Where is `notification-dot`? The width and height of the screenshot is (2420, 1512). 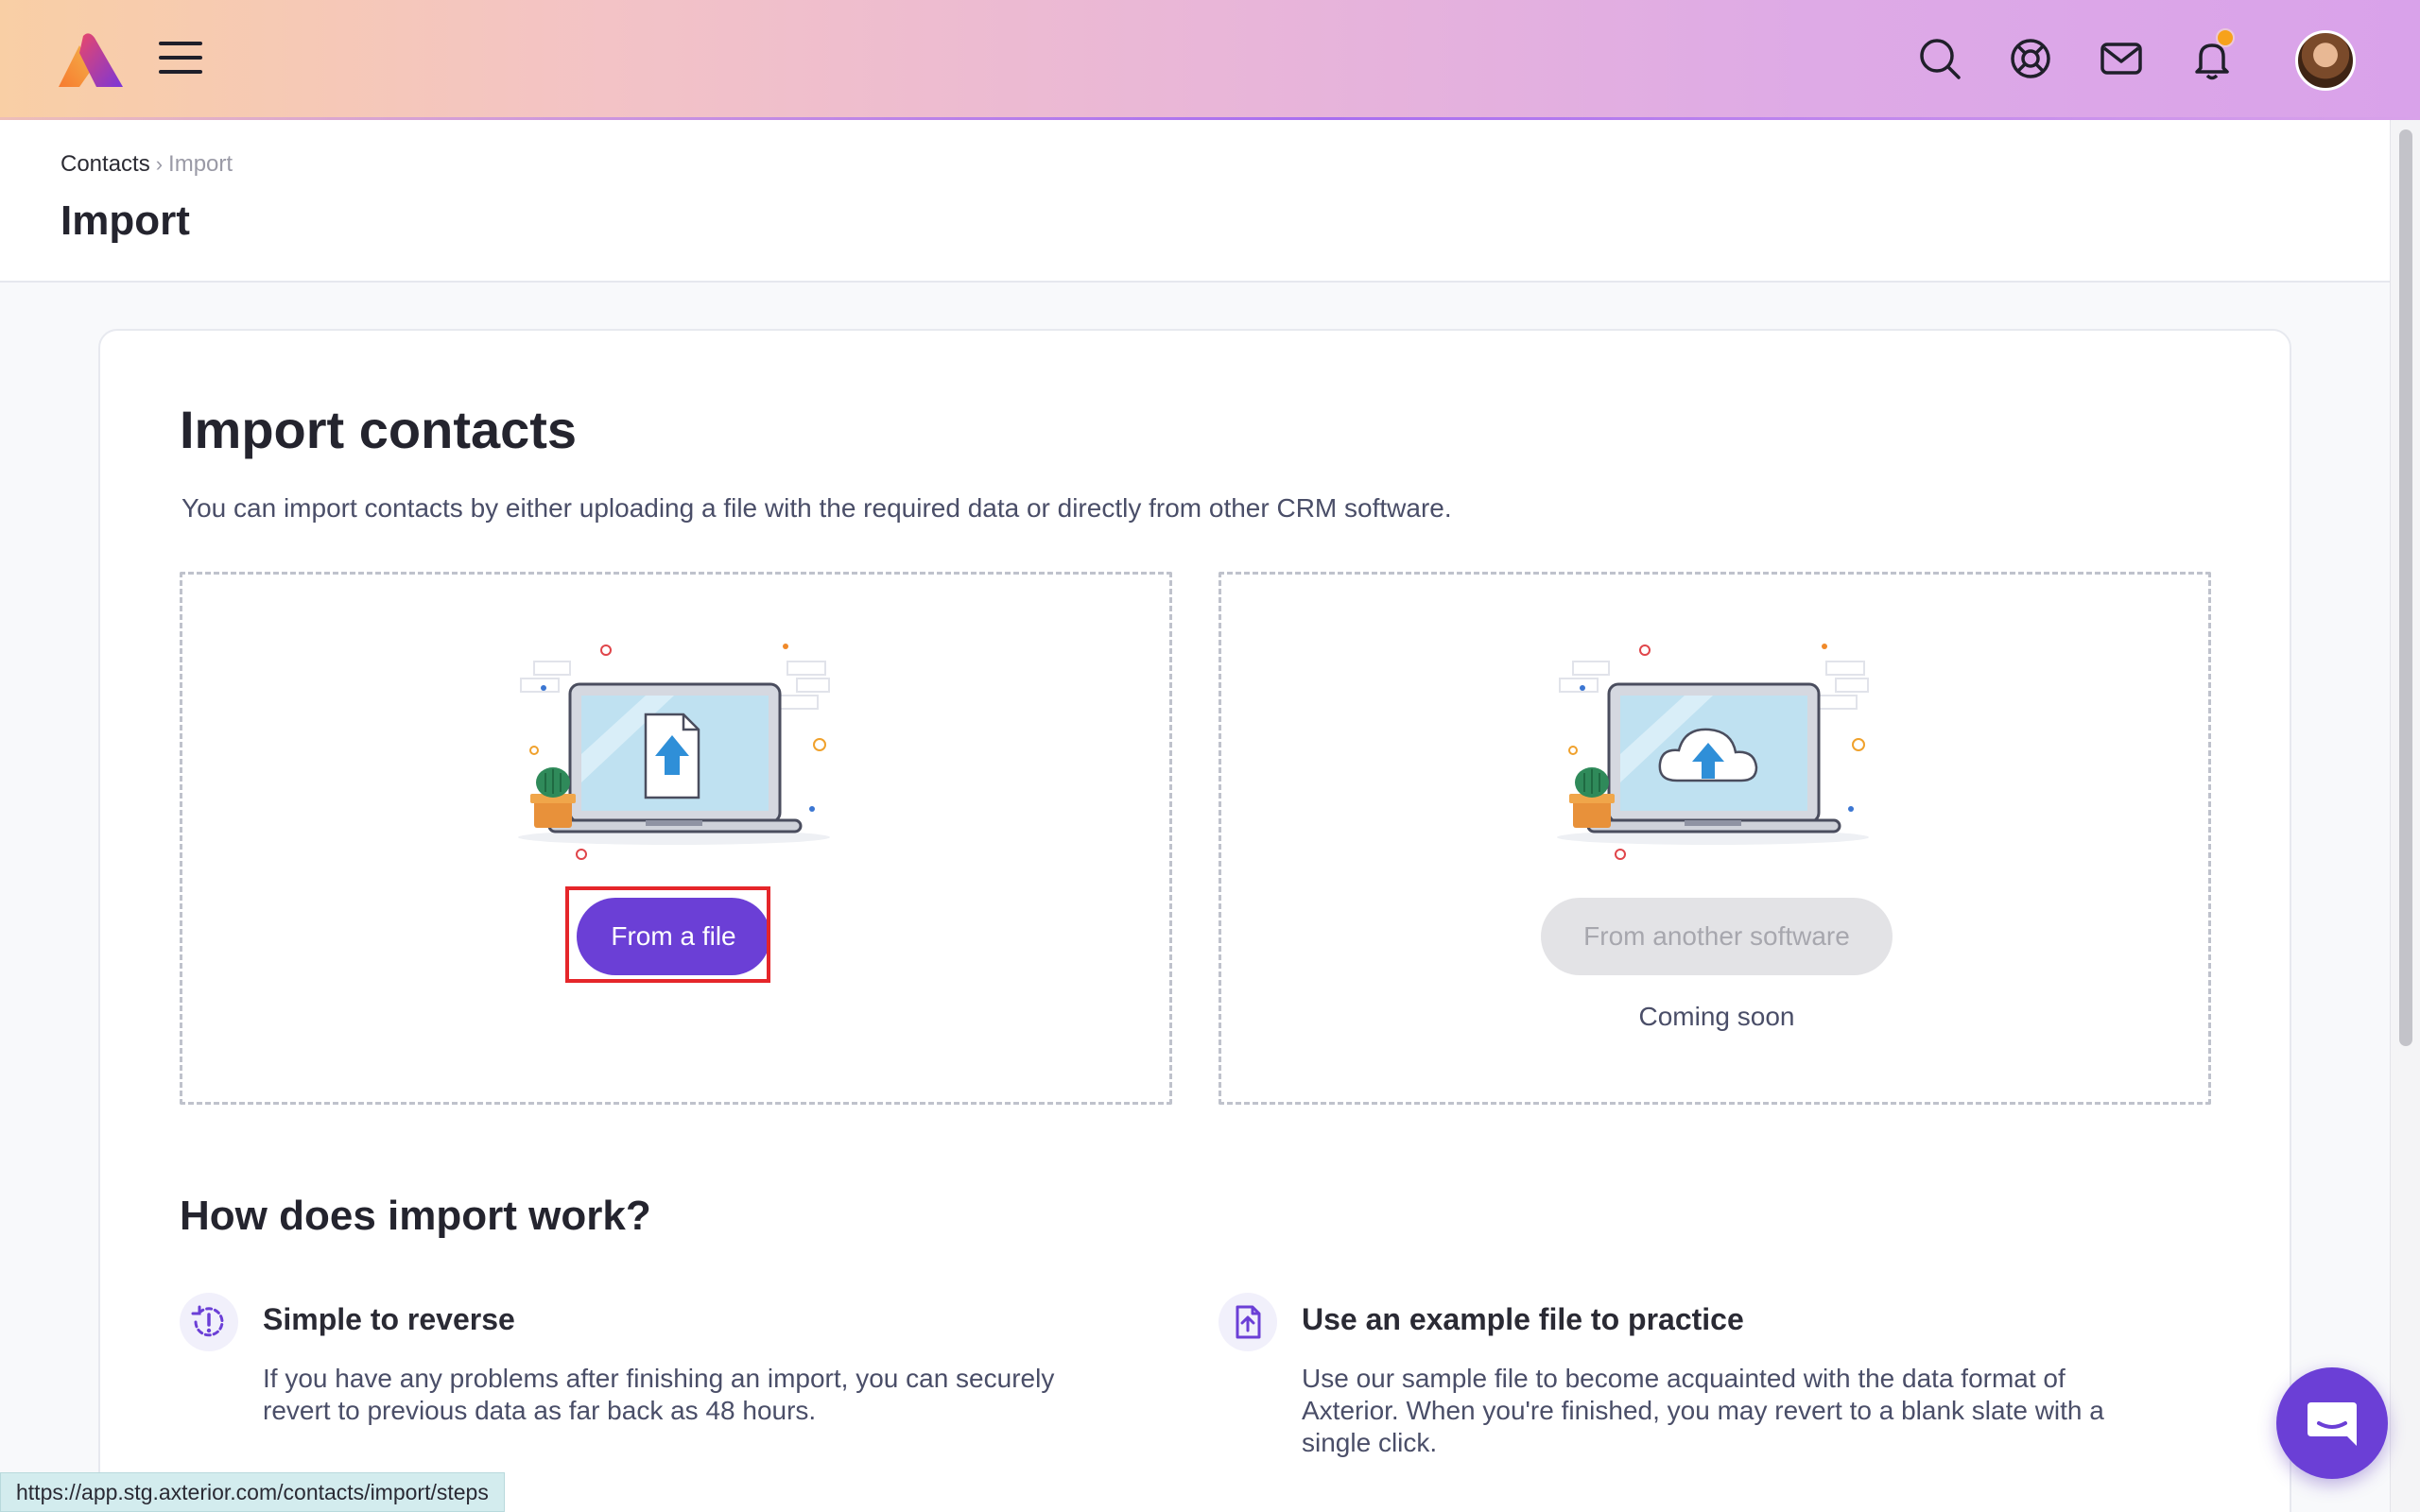
notification-dot is located at coordinates (2225, 37).